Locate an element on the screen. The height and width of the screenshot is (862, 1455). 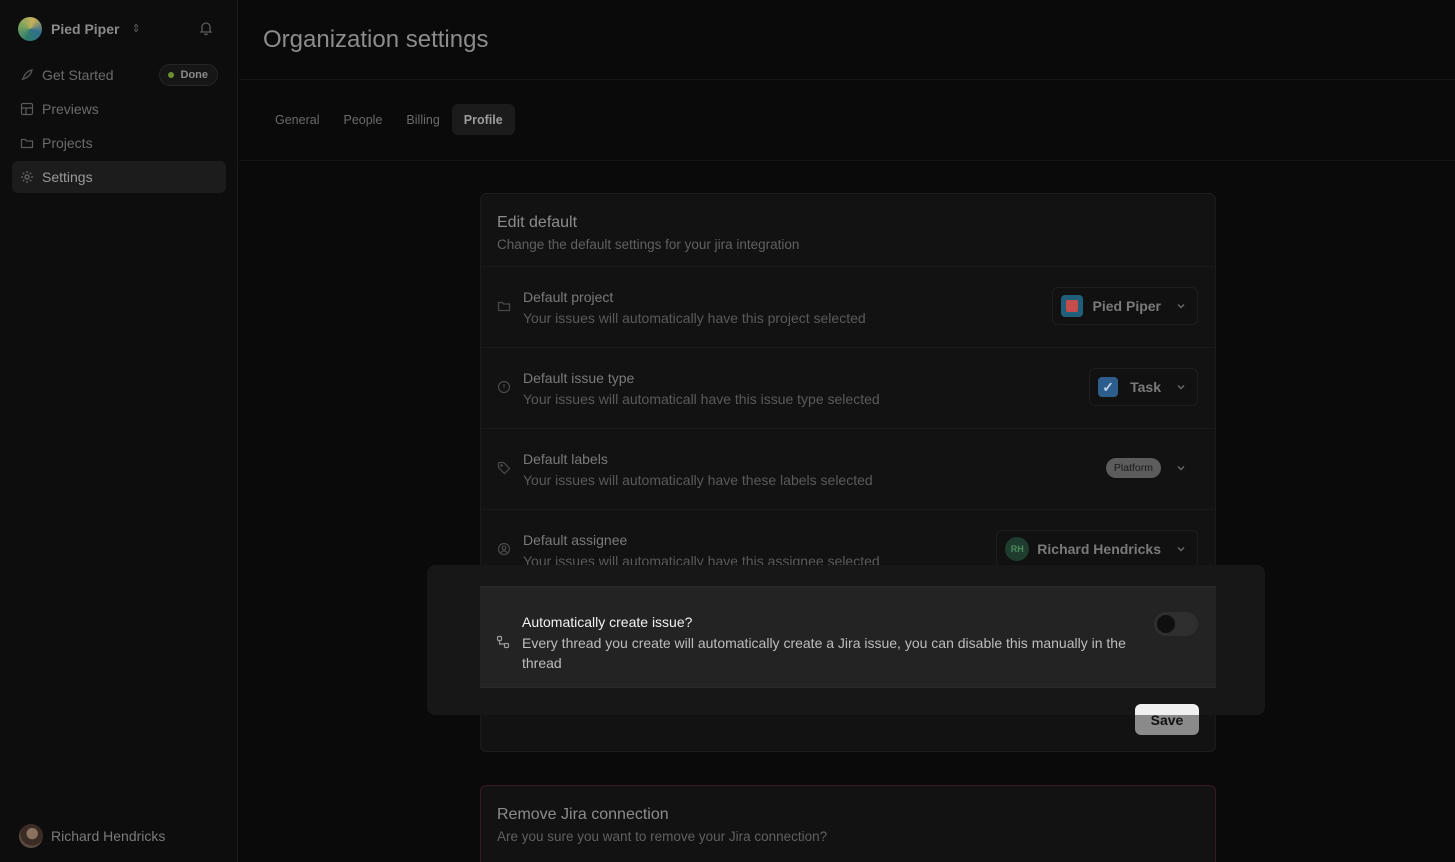
user-menu: Richard Hendricks is located at coordinates (92, 836).